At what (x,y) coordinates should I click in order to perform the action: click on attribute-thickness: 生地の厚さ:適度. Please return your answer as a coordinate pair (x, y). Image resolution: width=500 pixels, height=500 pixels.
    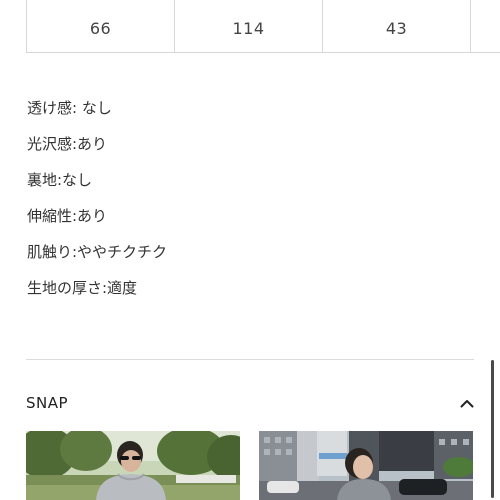
    Looking at the image, I should click on (82, 288).